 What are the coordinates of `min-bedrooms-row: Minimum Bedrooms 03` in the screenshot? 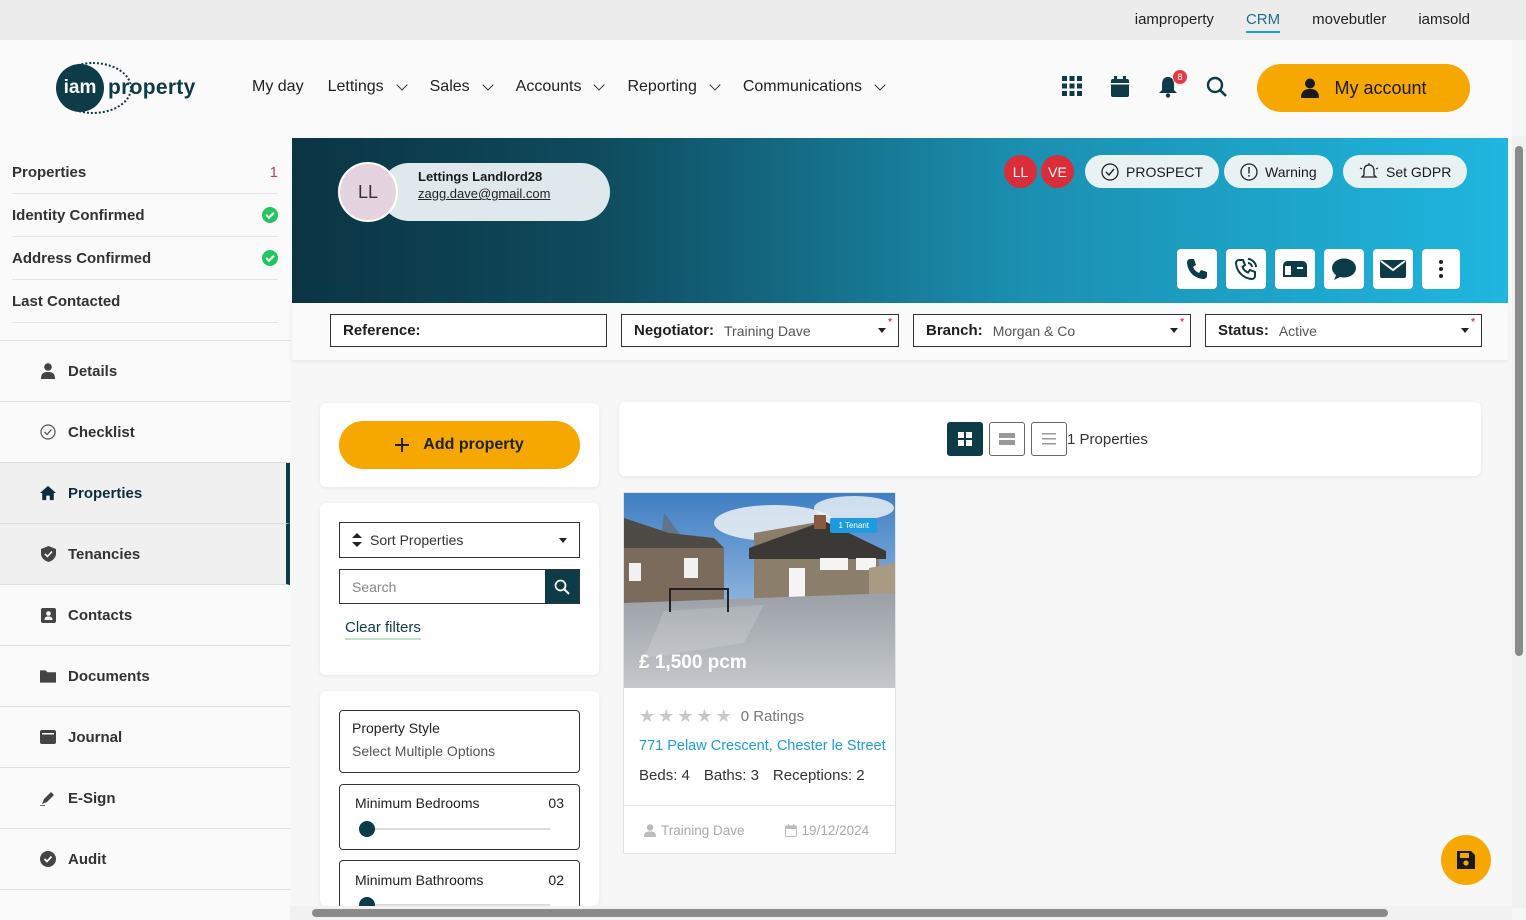 It's located at (459, 803).